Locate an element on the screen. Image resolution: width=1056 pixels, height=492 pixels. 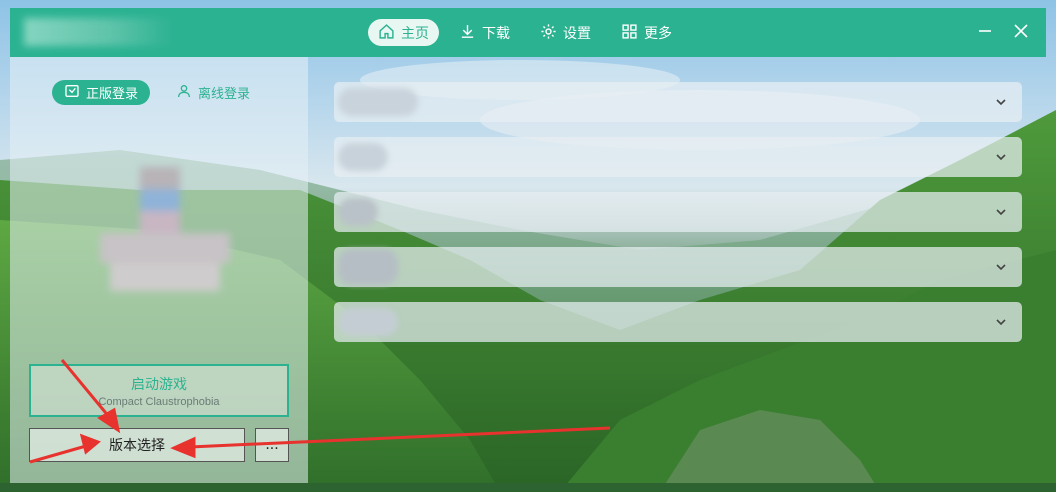
launch-game-button: 启动游戏 Compact Claustrophobia is located at coordinates (159, 390).